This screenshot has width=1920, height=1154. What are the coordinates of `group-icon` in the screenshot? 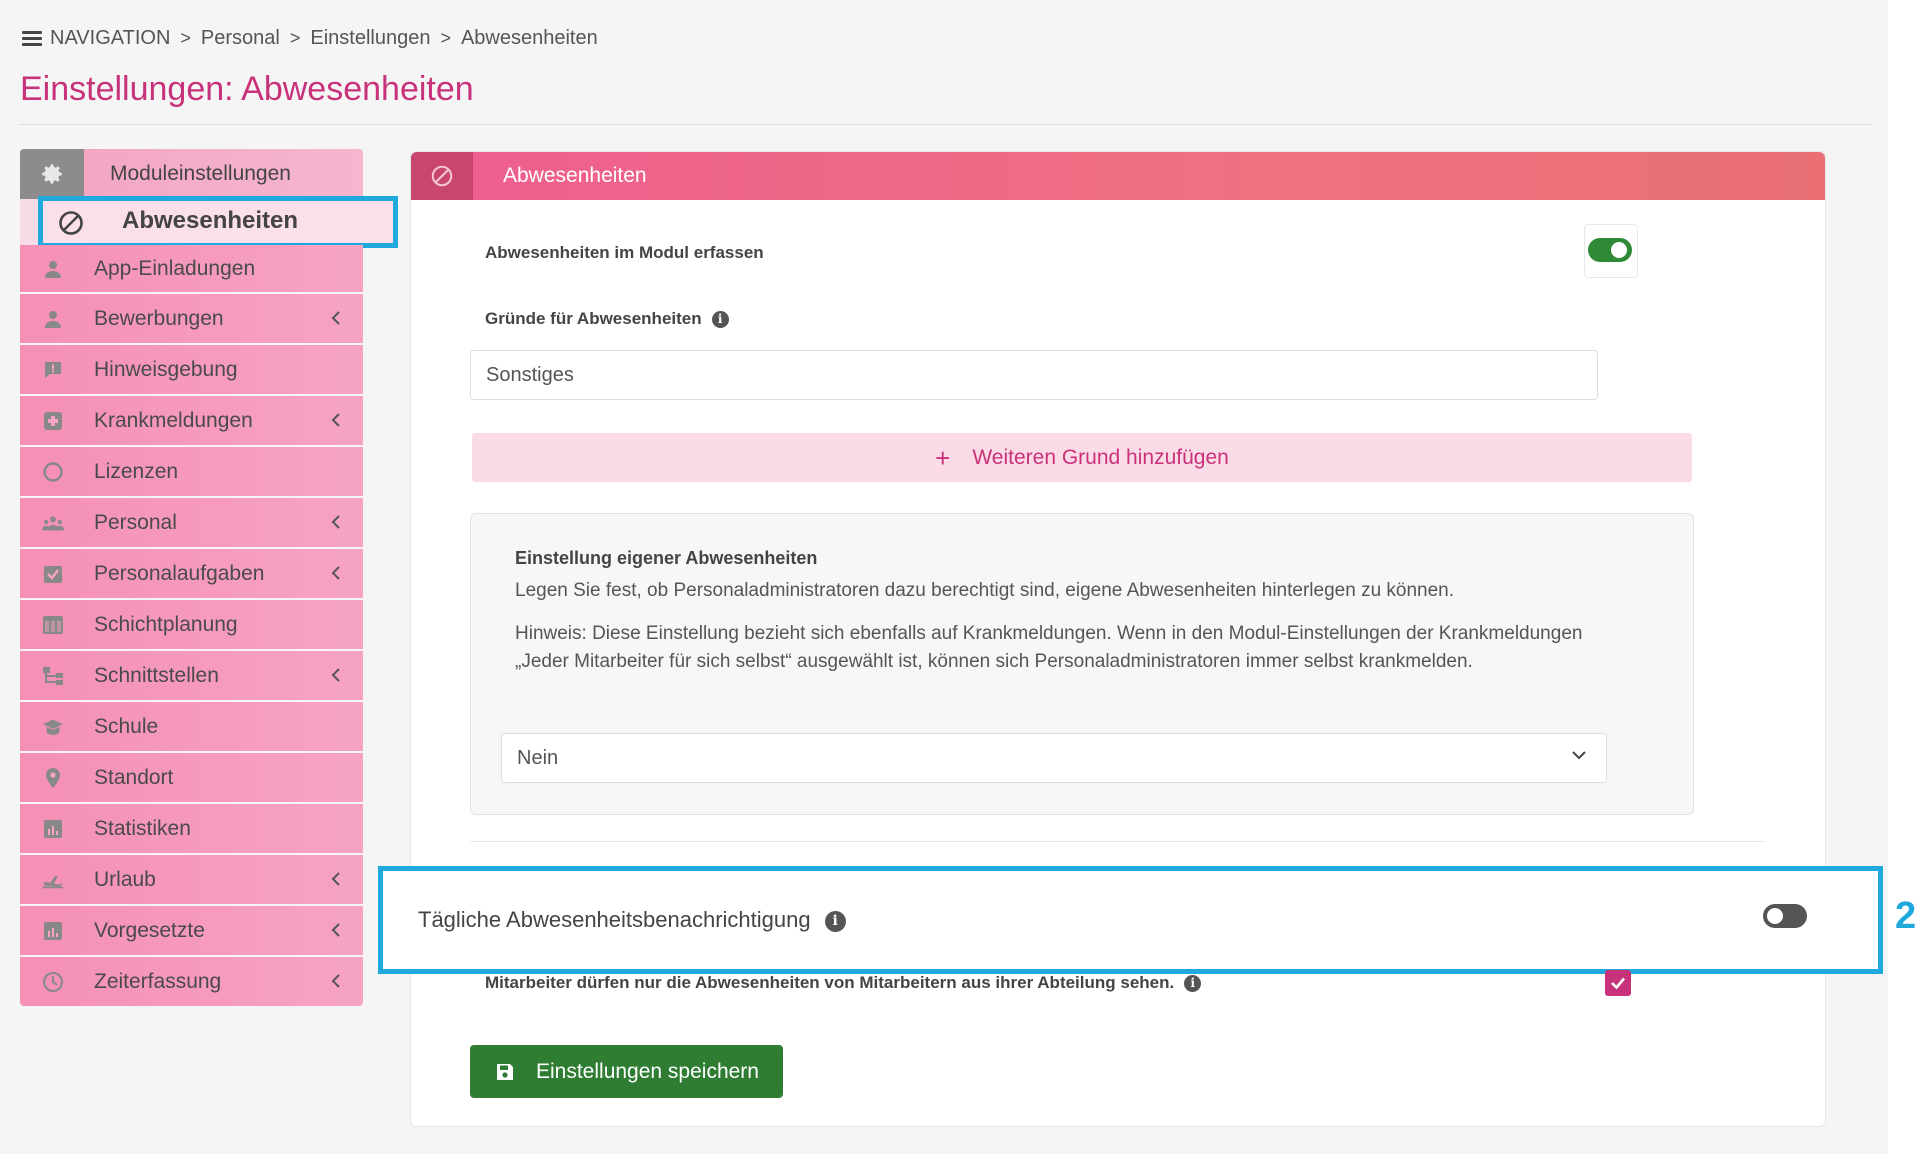 It's located at (53, 523).